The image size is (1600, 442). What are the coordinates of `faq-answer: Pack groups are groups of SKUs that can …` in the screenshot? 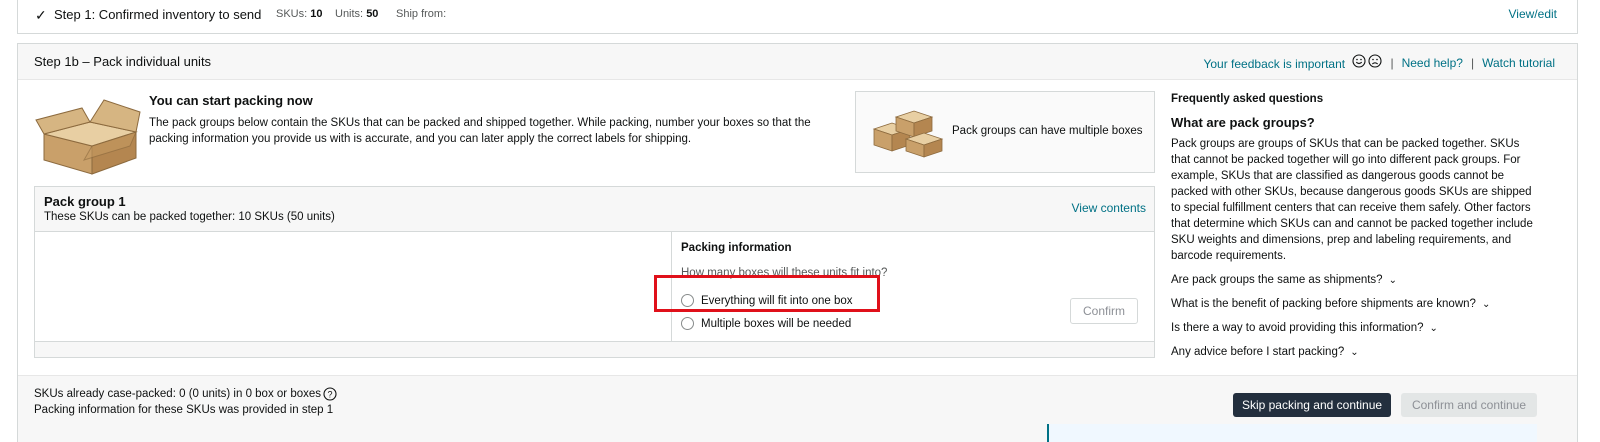 It's located at (1352, 200).